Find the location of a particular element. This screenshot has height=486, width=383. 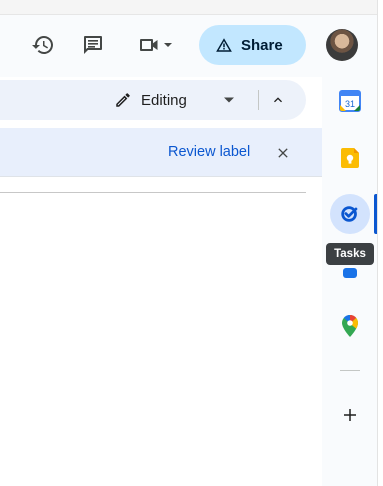

keep-button is located at coordinates (350, 158).